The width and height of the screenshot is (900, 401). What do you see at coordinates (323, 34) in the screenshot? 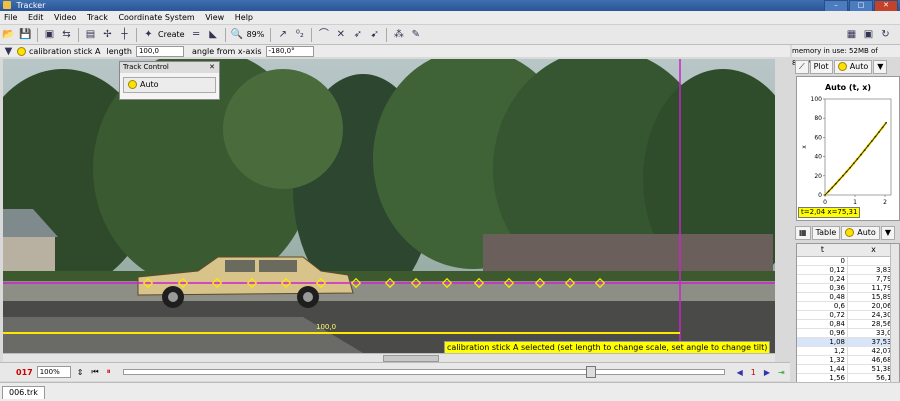
I see `path-icon: ⌒` at bounding box center [323, 34].